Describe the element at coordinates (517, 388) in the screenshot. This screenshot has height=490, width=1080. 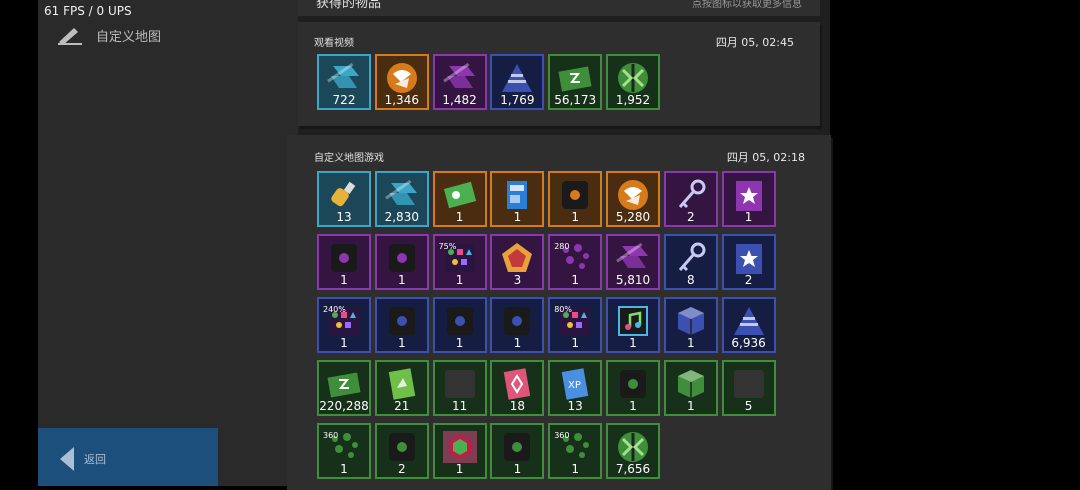
I see `item-tile: 18` at that location.